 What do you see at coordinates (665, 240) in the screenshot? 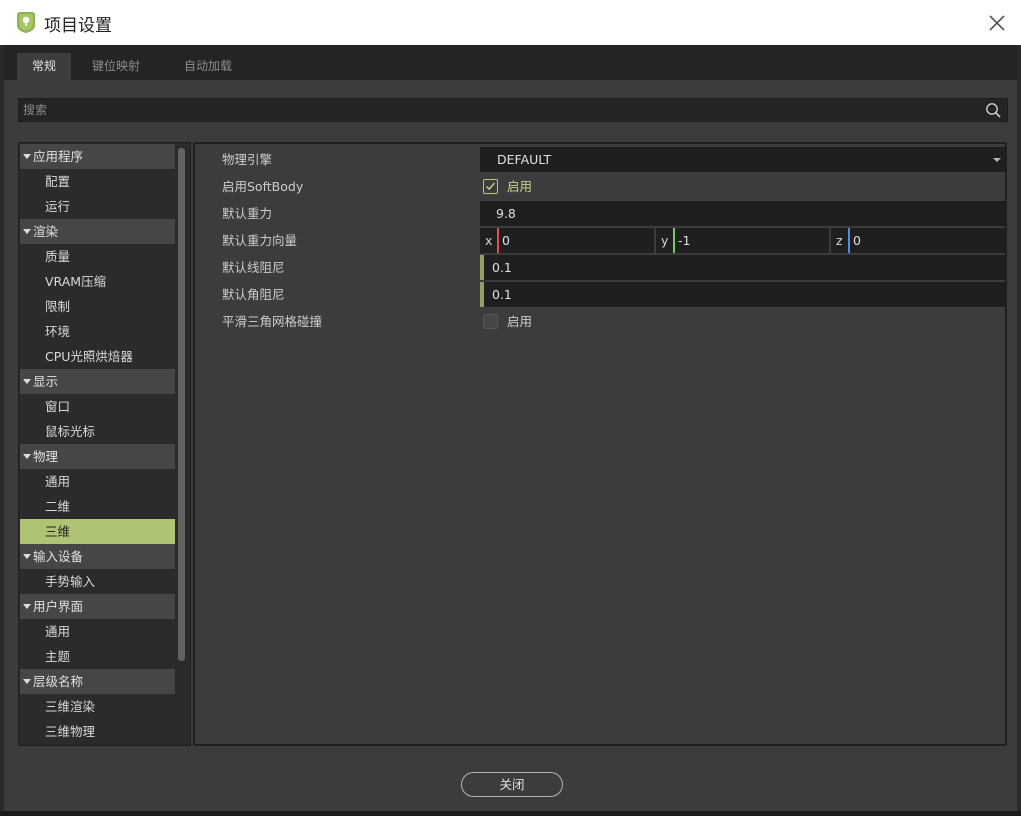
I see `axis-label-y: y` at bounding box center [665, 240].